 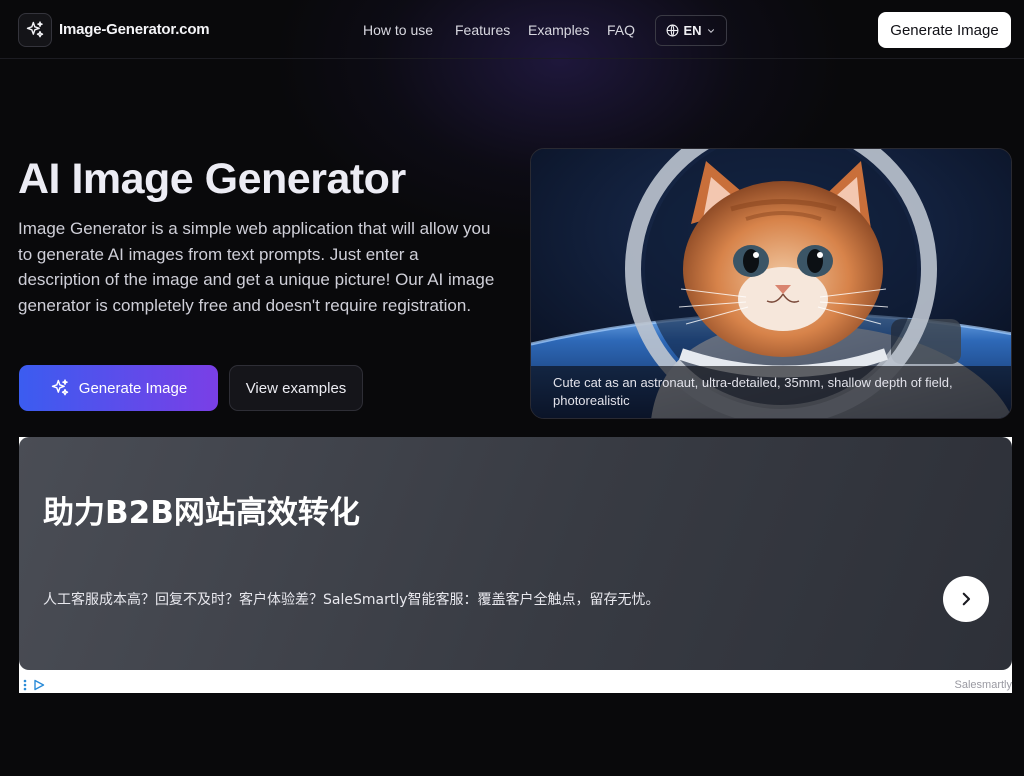 I want to click on logo-badge, so click(x=35, y=30).